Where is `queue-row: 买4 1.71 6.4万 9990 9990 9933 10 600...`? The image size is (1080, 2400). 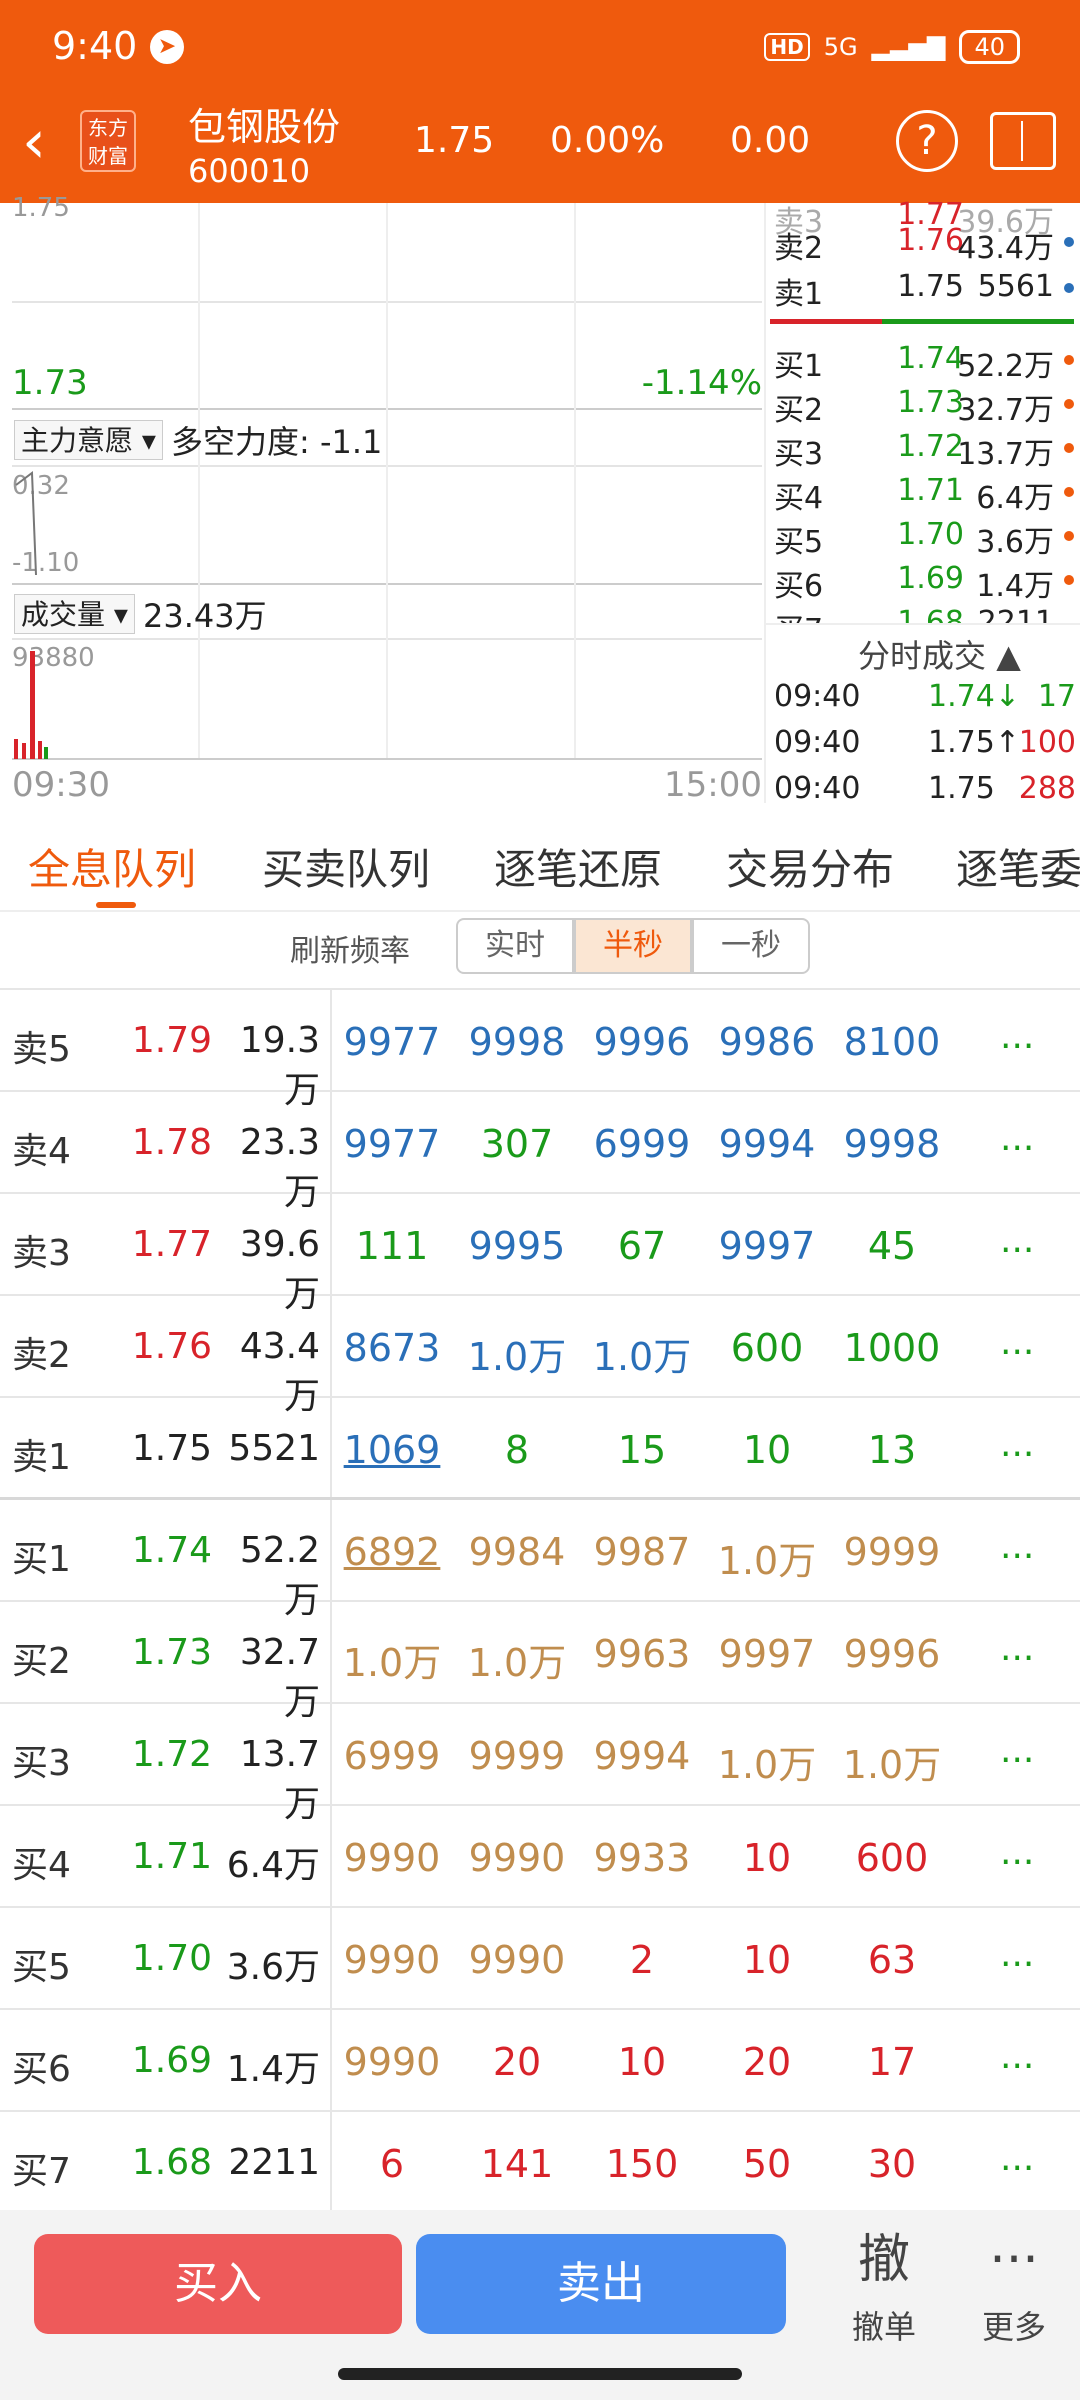
queue-row: 买4 1.71 6.4万 9990 9990 9933 10 600... is located at coordinates (540, 1857).